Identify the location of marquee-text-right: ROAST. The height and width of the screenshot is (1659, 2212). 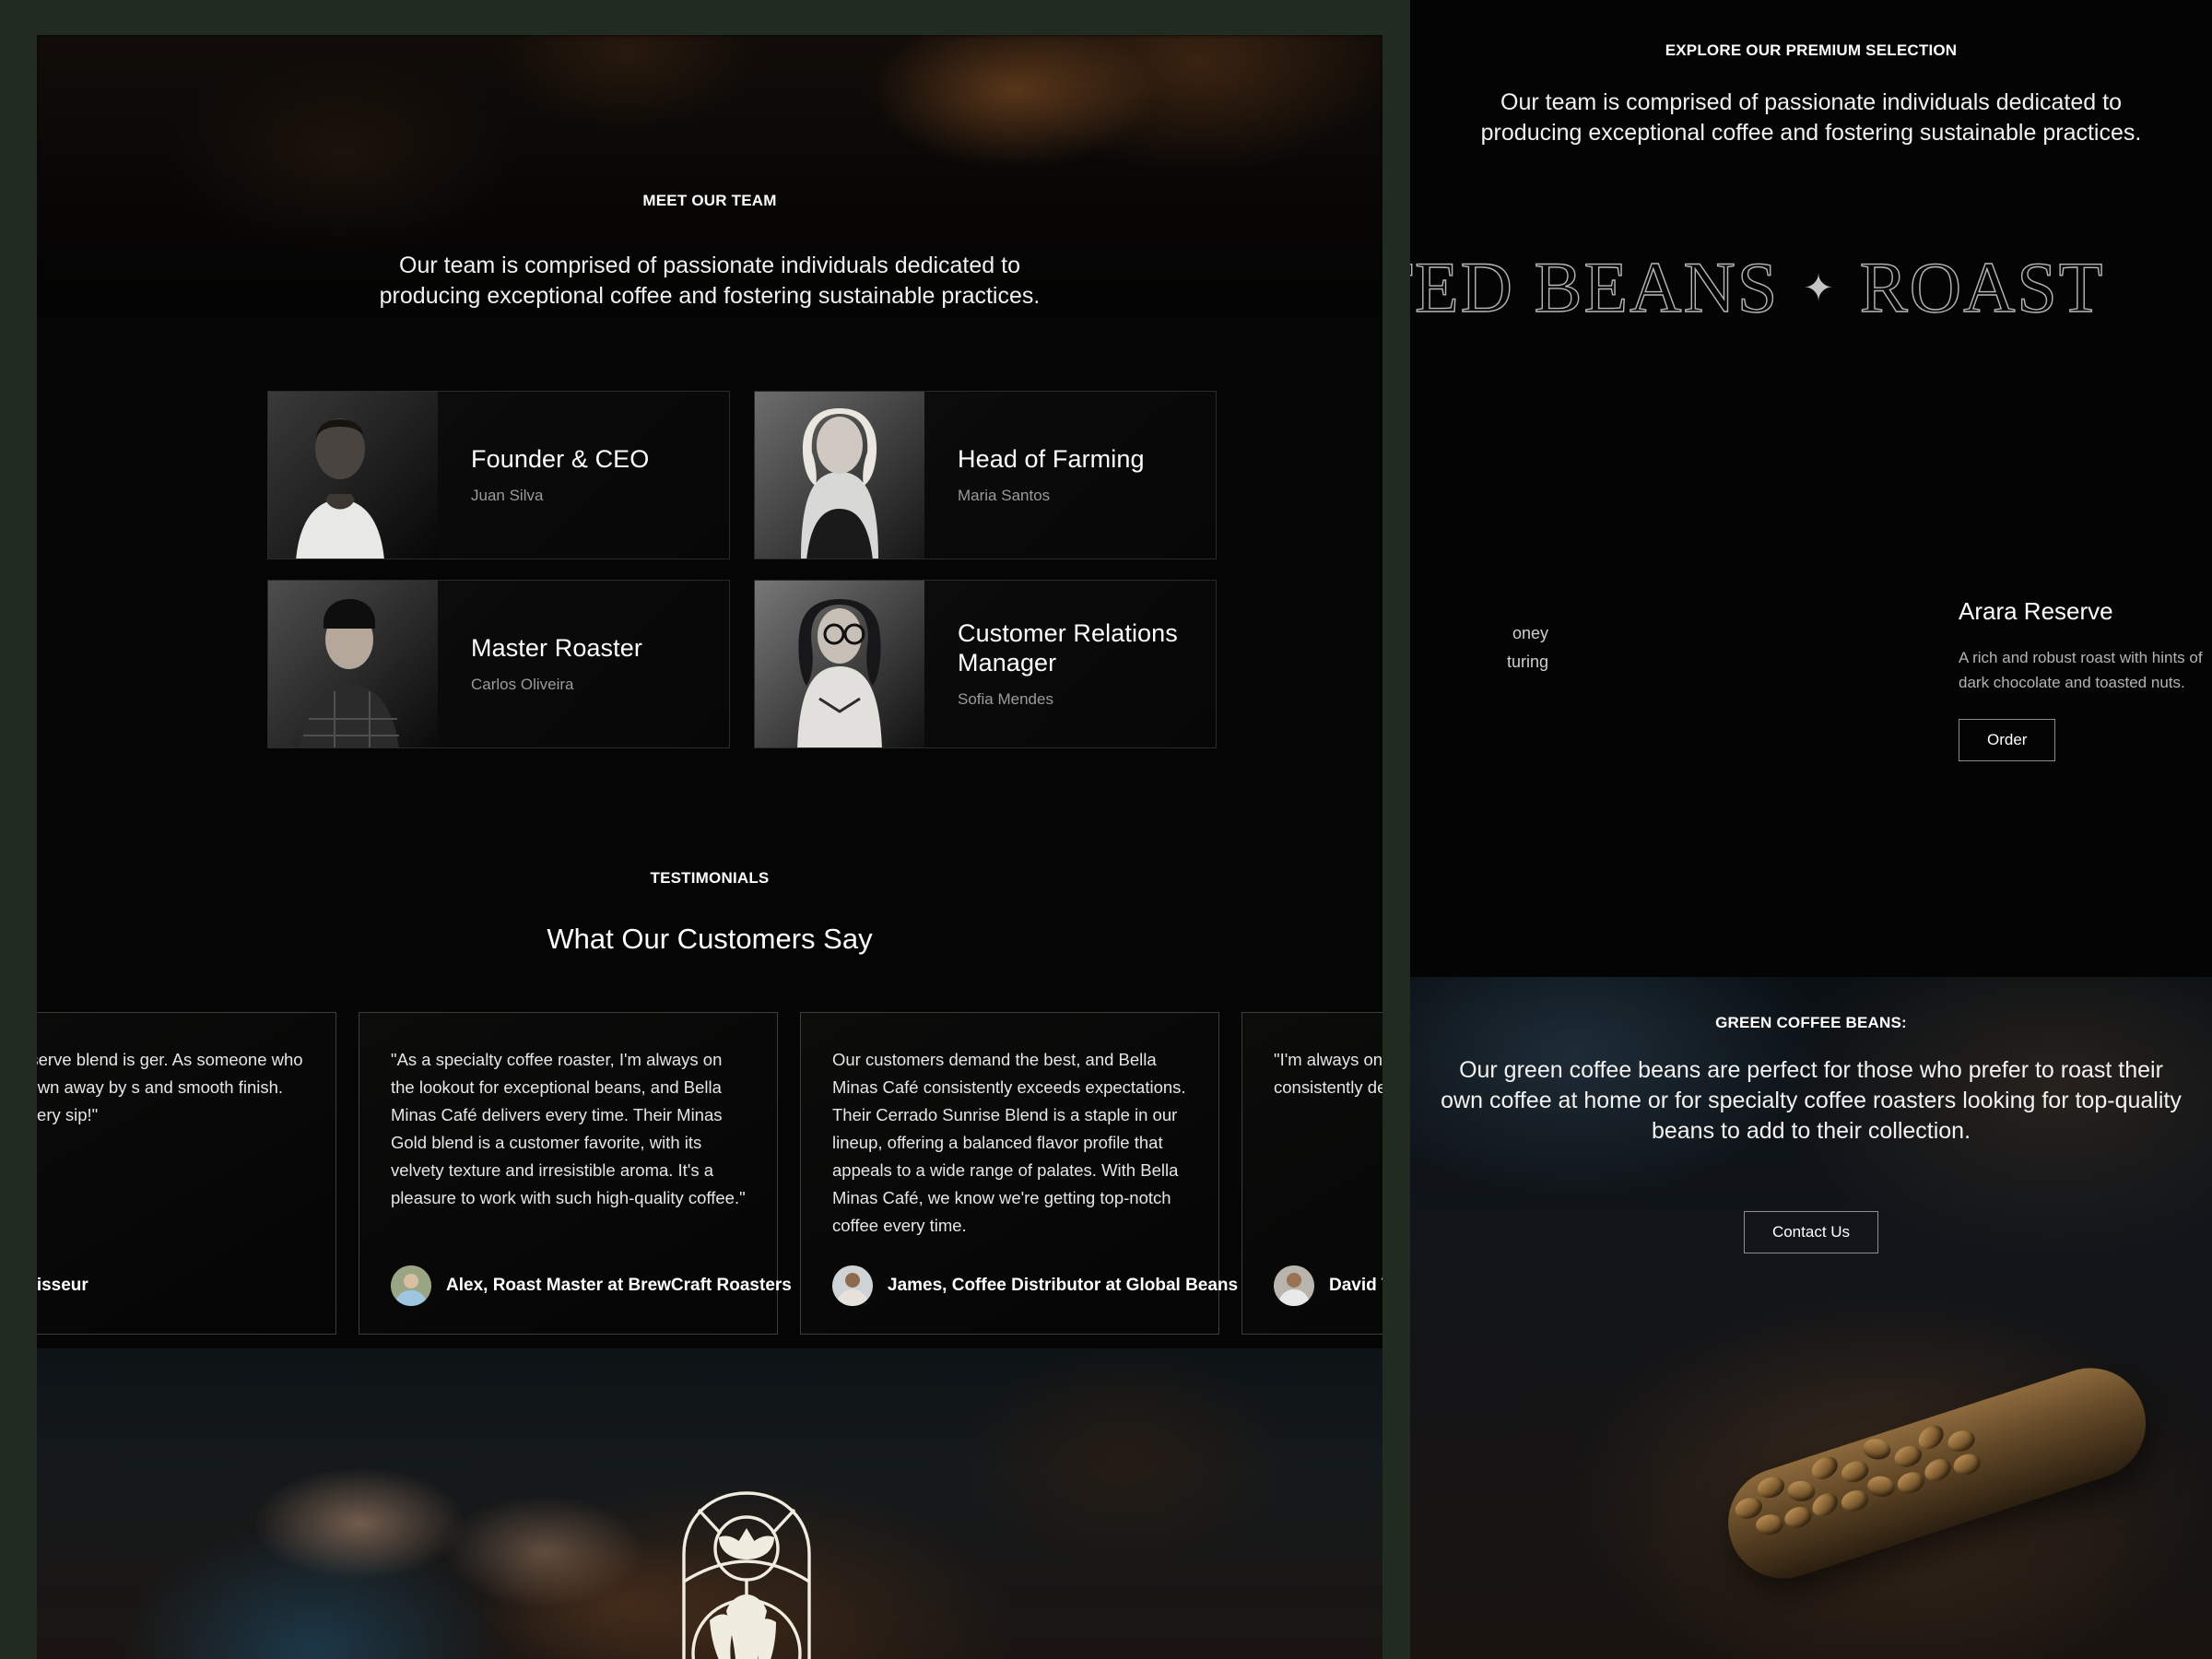
(1982, 286).